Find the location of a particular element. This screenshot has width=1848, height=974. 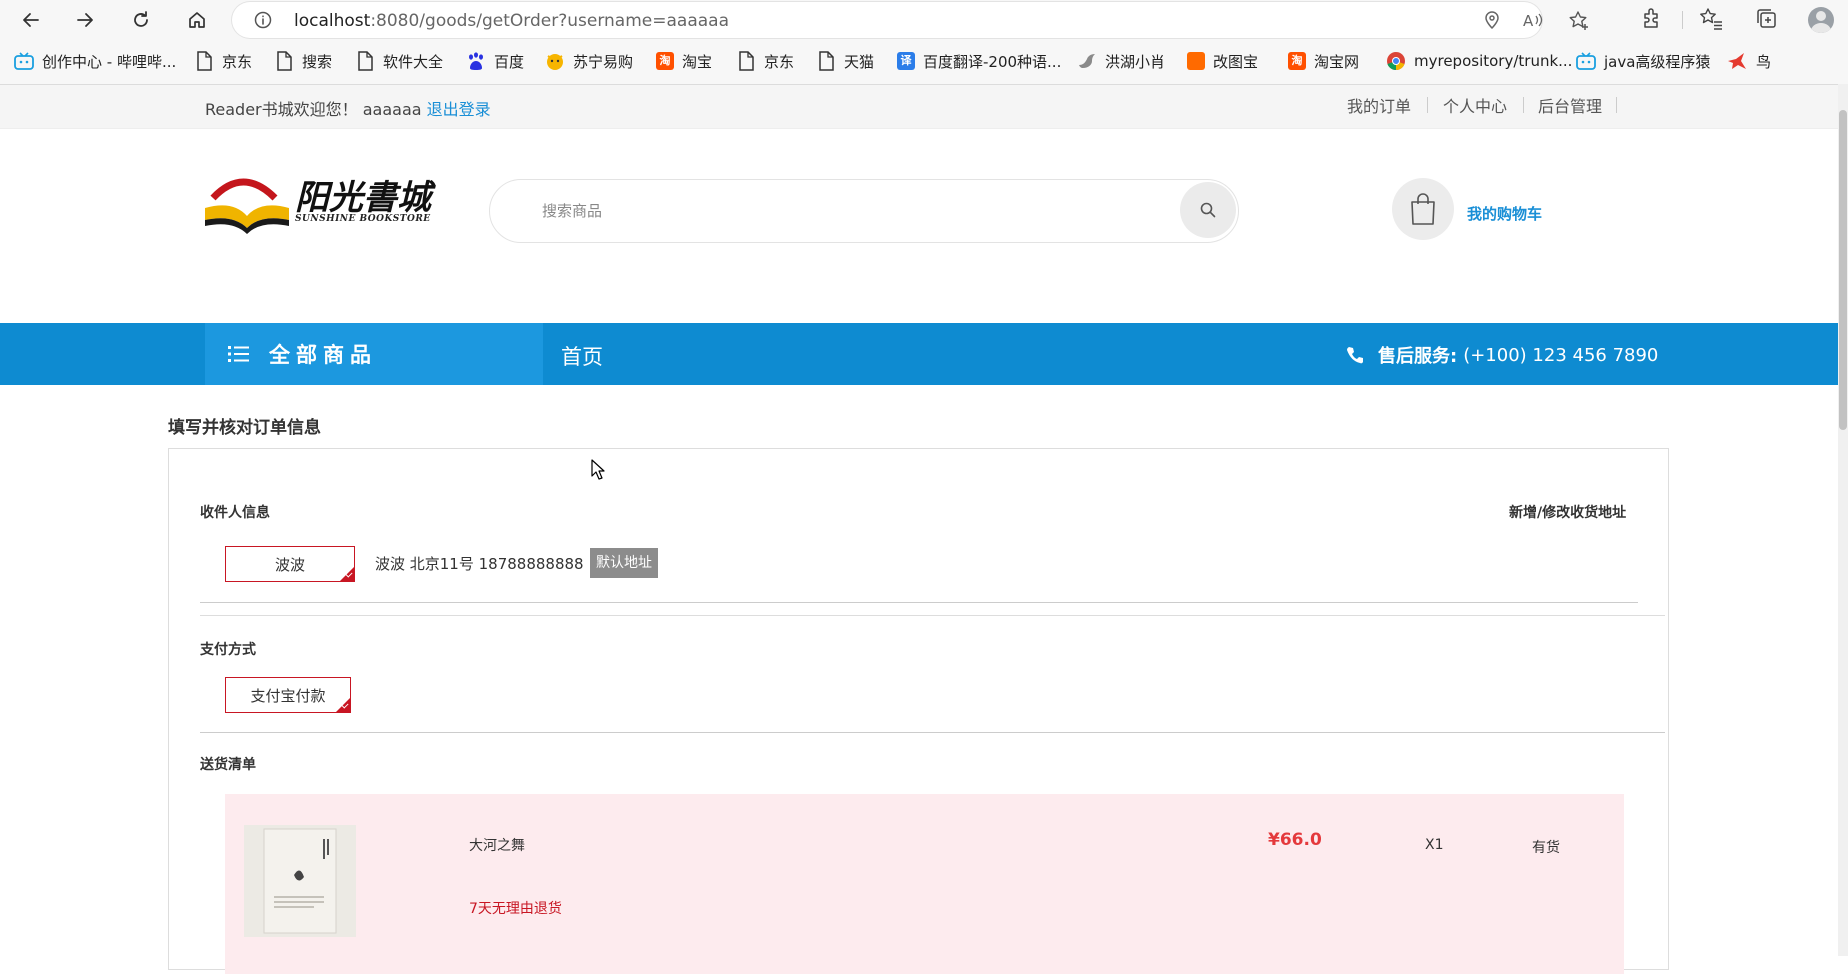

book-cover-image is located at coordinates (300, 881).